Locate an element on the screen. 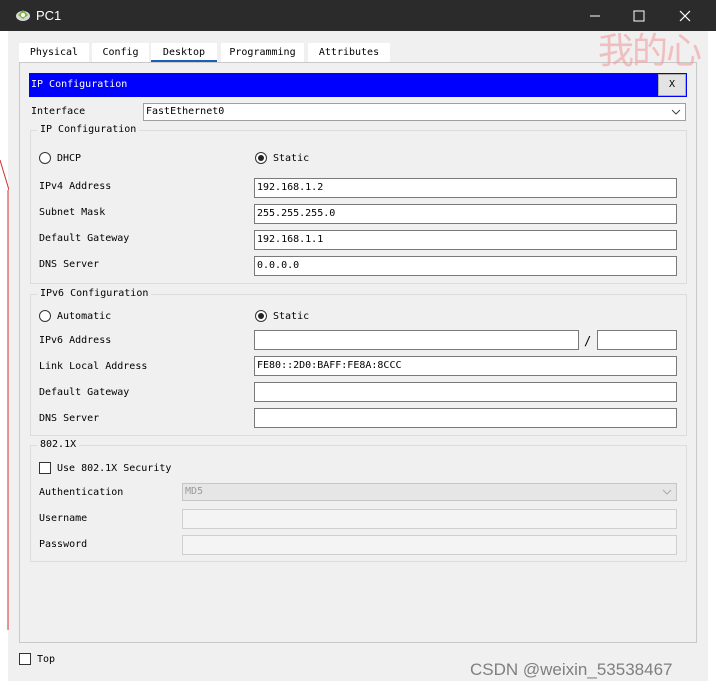 This screenshot has height=689, width=716. default-gateway-field: 192.168.1.1 is located at coordinates (465, 240).